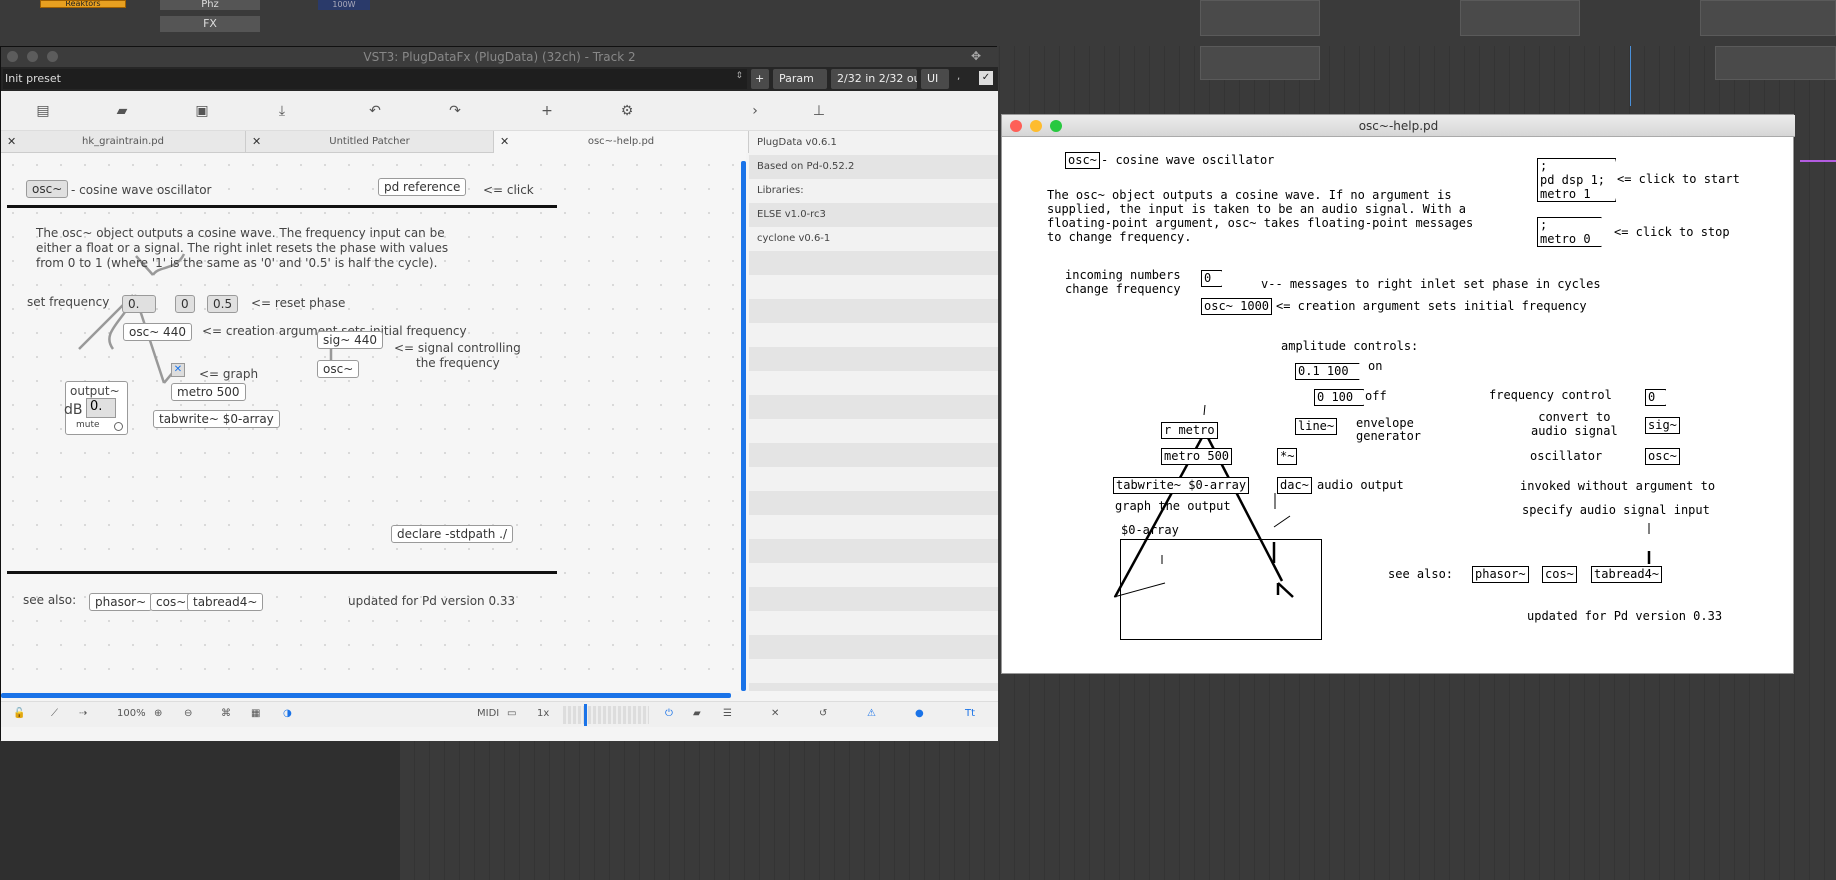 This screenshot has height=880, width=1836. I want to click on chevron-right-icon: ›, so click(755, 111).